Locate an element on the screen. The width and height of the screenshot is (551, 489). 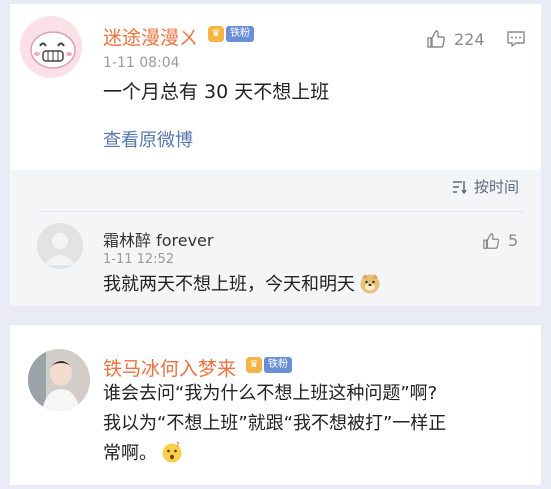
wondering-emoji-icon: ? is located at coordinates (172, 452).